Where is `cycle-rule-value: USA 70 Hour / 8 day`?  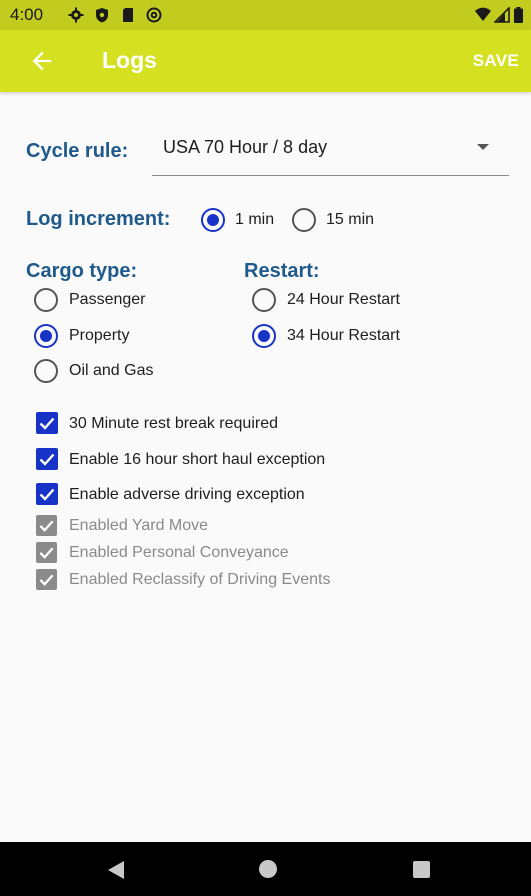 cycle-rule-value: USA 70 Hour / 8 day is located at coordinates (245, 147).